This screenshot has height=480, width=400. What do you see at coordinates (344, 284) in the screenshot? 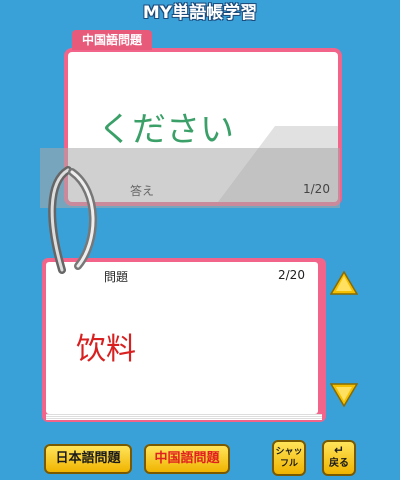
I see `arrow-up-icon` at bounding box center [344, 284].